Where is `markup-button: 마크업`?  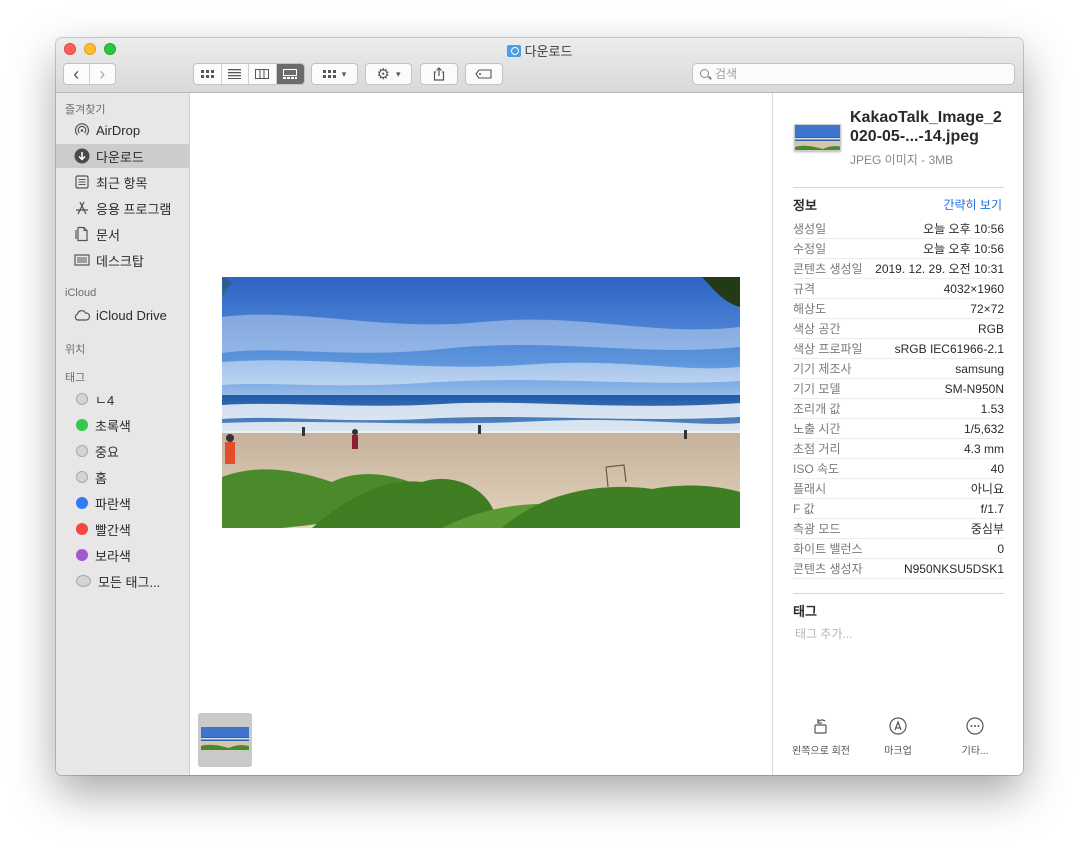 markup-button: 마크업 is located at coordinates (898, 736).